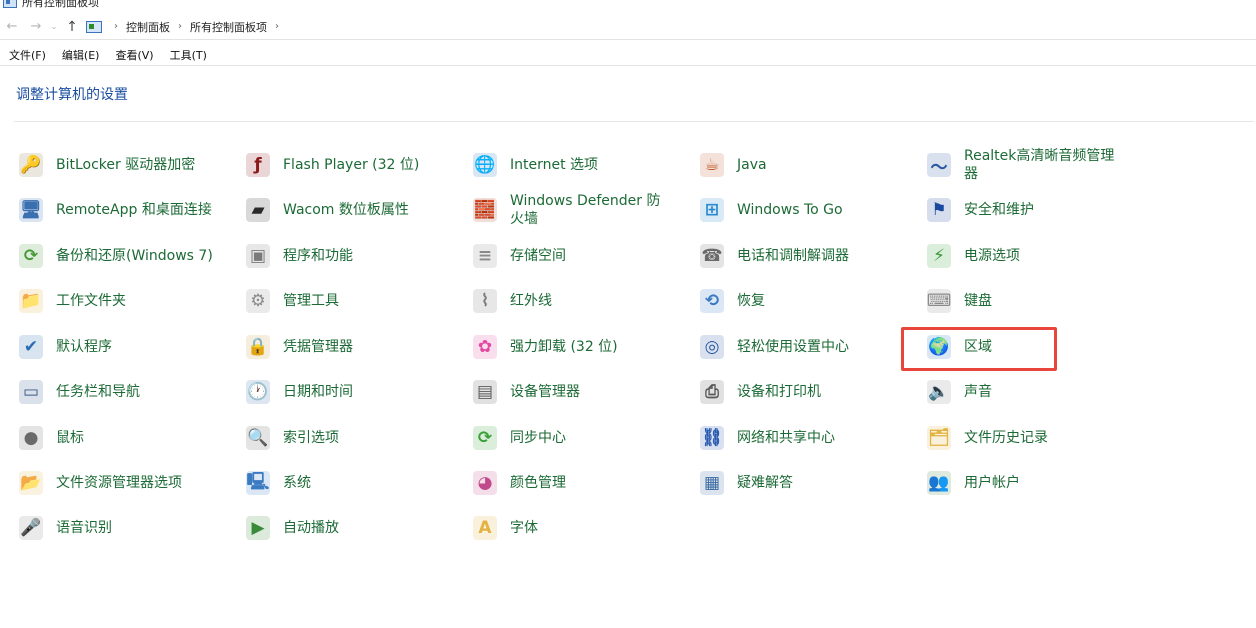 This screenshot has height=628, width=1256. Describe the element at coordinates (712, 256) in the screenshot. I see `phone-icon: ☎` at that location.